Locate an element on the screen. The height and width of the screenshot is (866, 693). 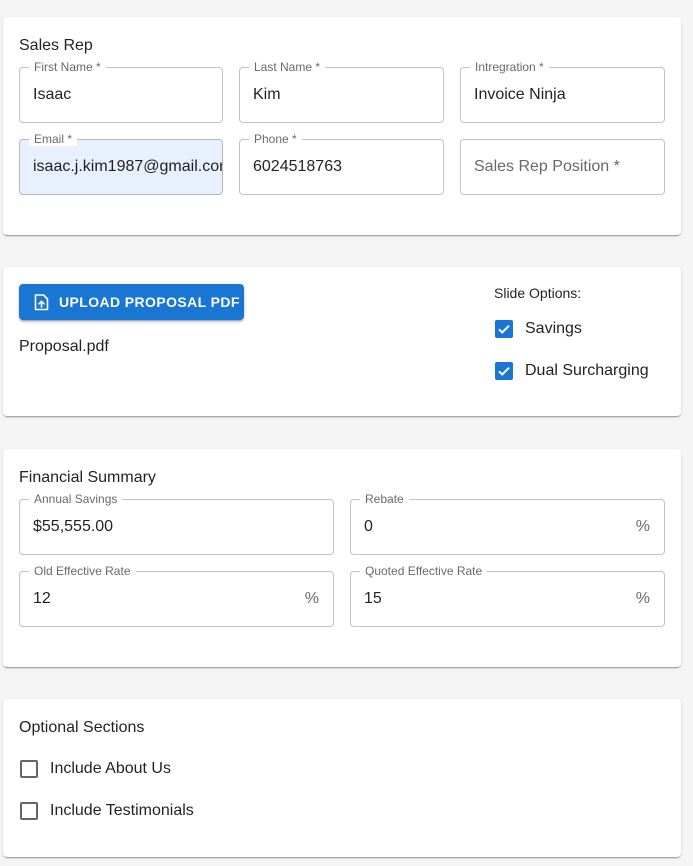
upload-proposal-label: UPLOAD PROPOSAL PDF is located at coordinates (149, 302).